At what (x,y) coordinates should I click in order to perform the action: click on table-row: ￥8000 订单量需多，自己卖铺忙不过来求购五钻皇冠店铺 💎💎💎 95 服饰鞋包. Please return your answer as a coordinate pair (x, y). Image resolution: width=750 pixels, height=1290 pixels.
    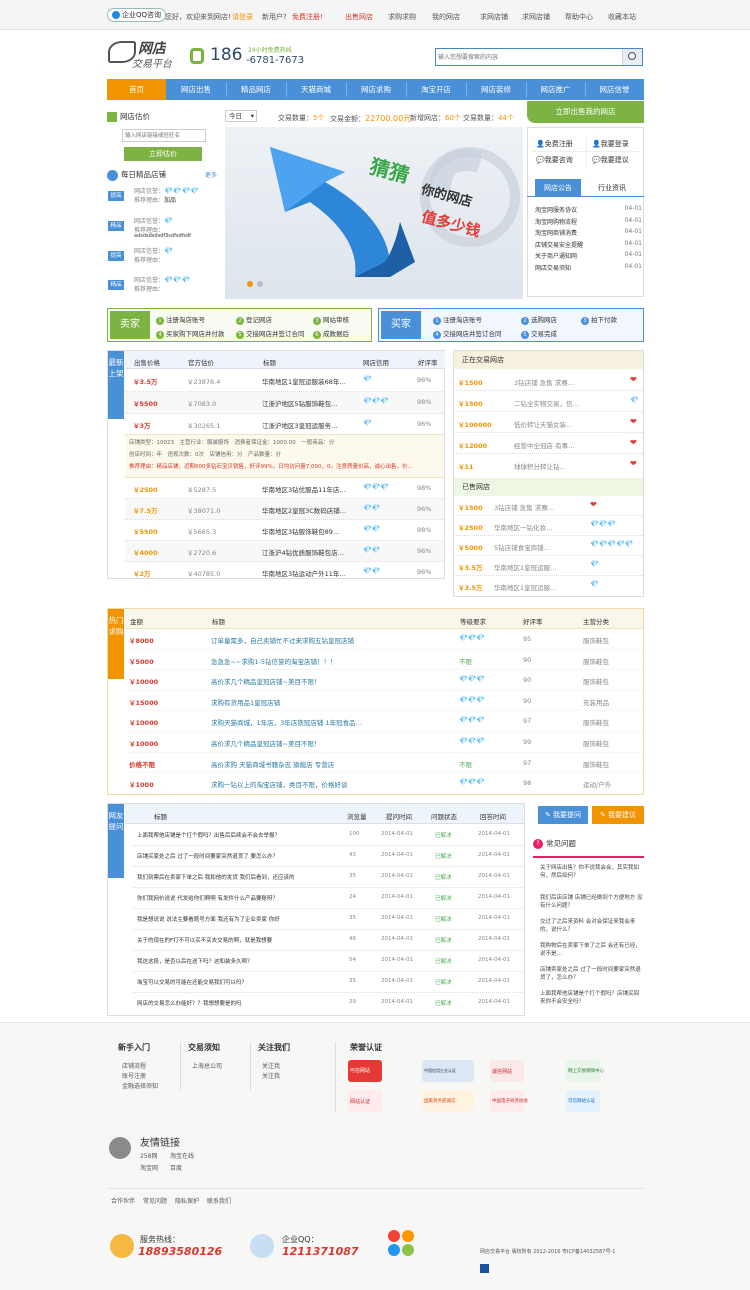
    Looking at the image, I should click on (384, 639).